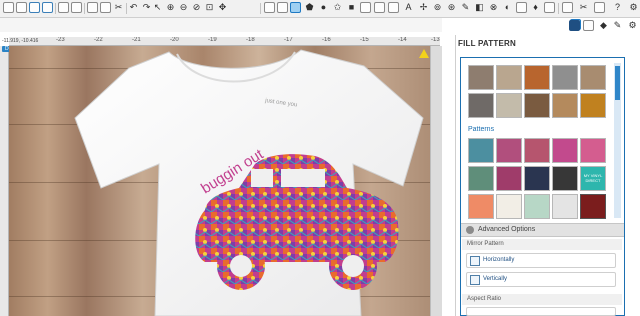  What do you see at coordinates (583, 7) in the screenshot?
I see `page-setup-icon: ✂` at bounding box center [583, 7].